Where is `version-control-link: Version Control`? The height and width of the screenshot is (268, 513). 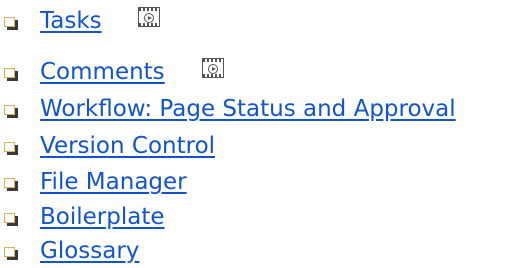
version-control-link: Version Control is located at coordinates (127, 146).